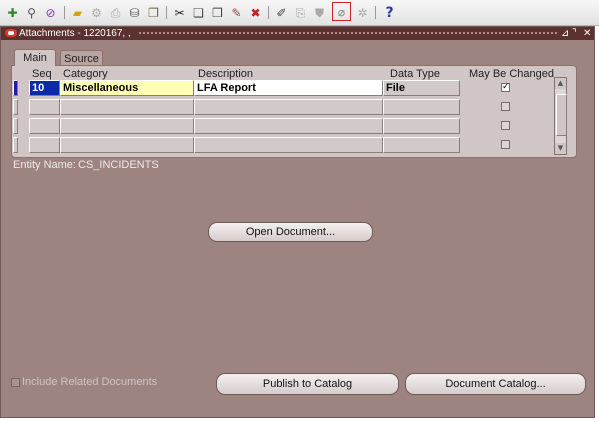  I want to click on may-be-changed-checkbox: ✓, so click(505, 87).